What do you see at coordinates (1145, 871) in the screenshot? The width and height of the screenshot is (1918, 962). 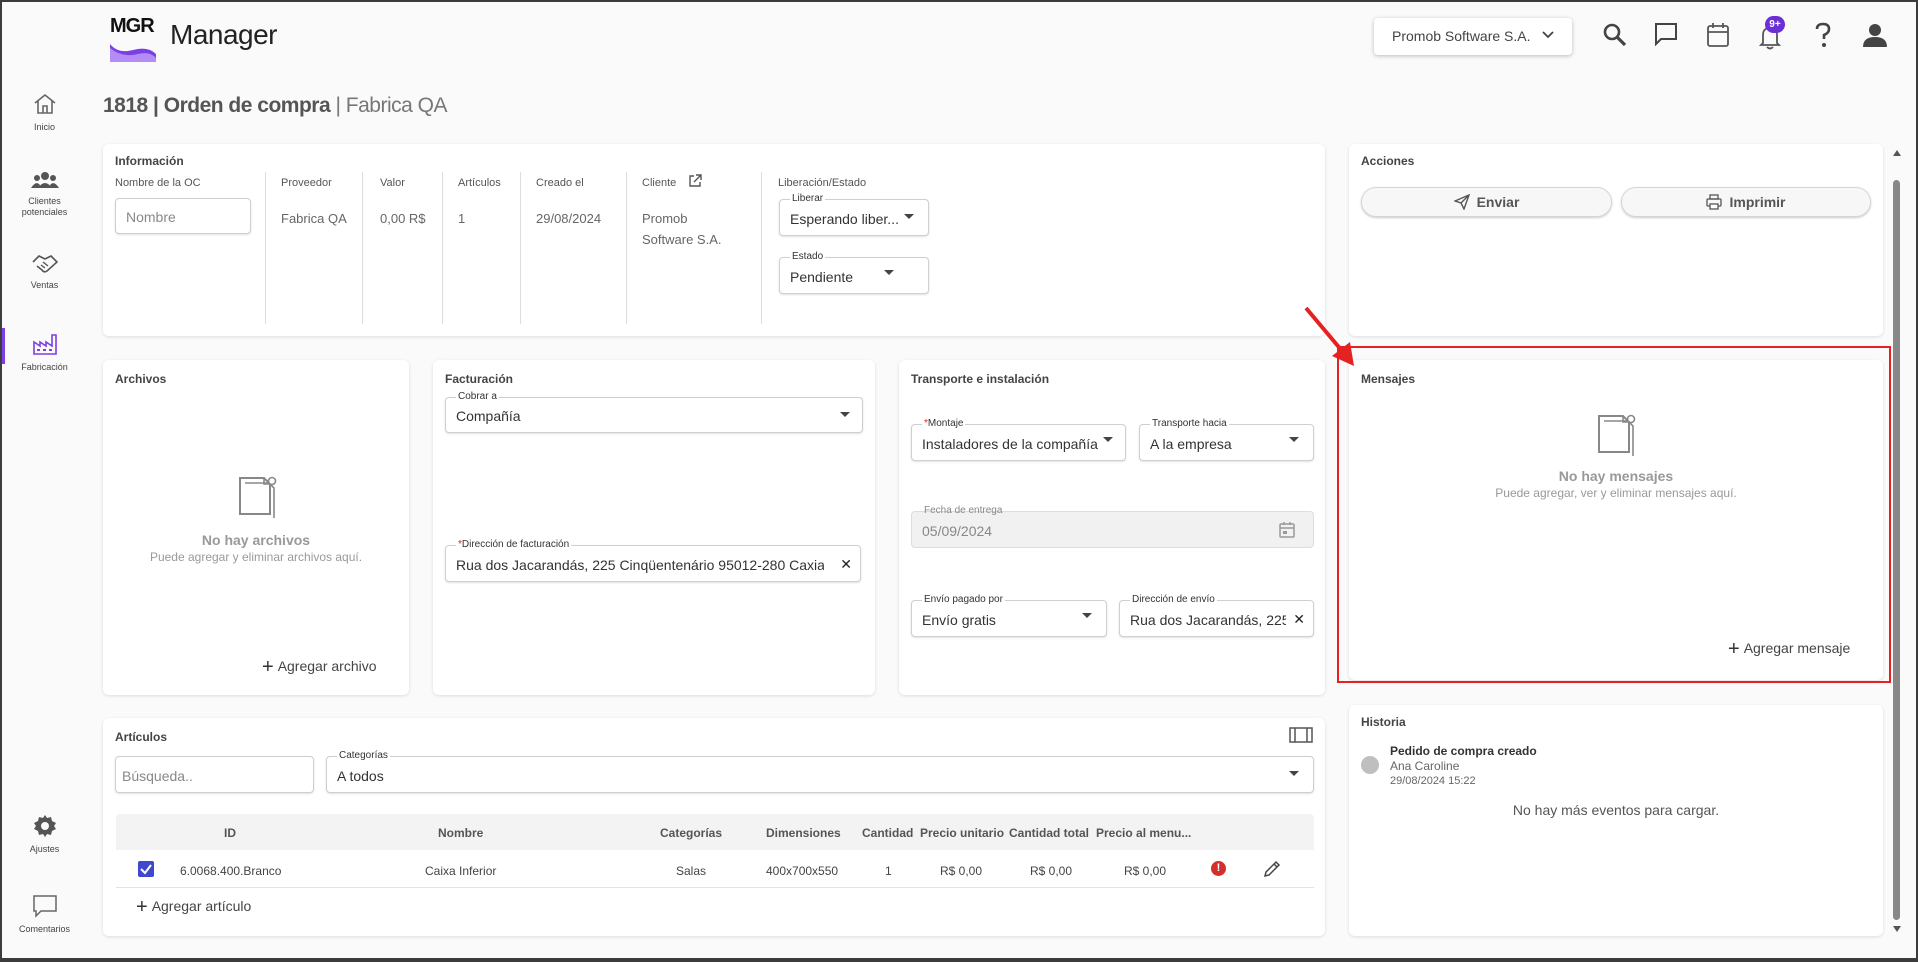 I see `cell-retail-price: R$ 0,00` at bounding box center [1145, 871].